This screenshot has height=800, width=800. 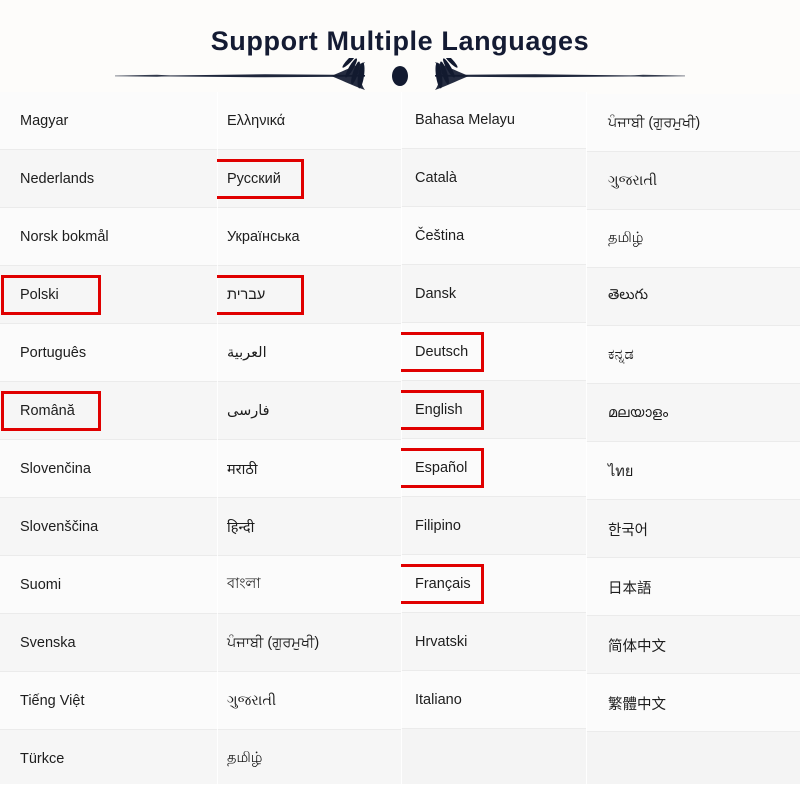 What do you see at coordinates (693, 471) in the screenshot?
I see `language-row: ไทย` at bounding box center [693, 471].